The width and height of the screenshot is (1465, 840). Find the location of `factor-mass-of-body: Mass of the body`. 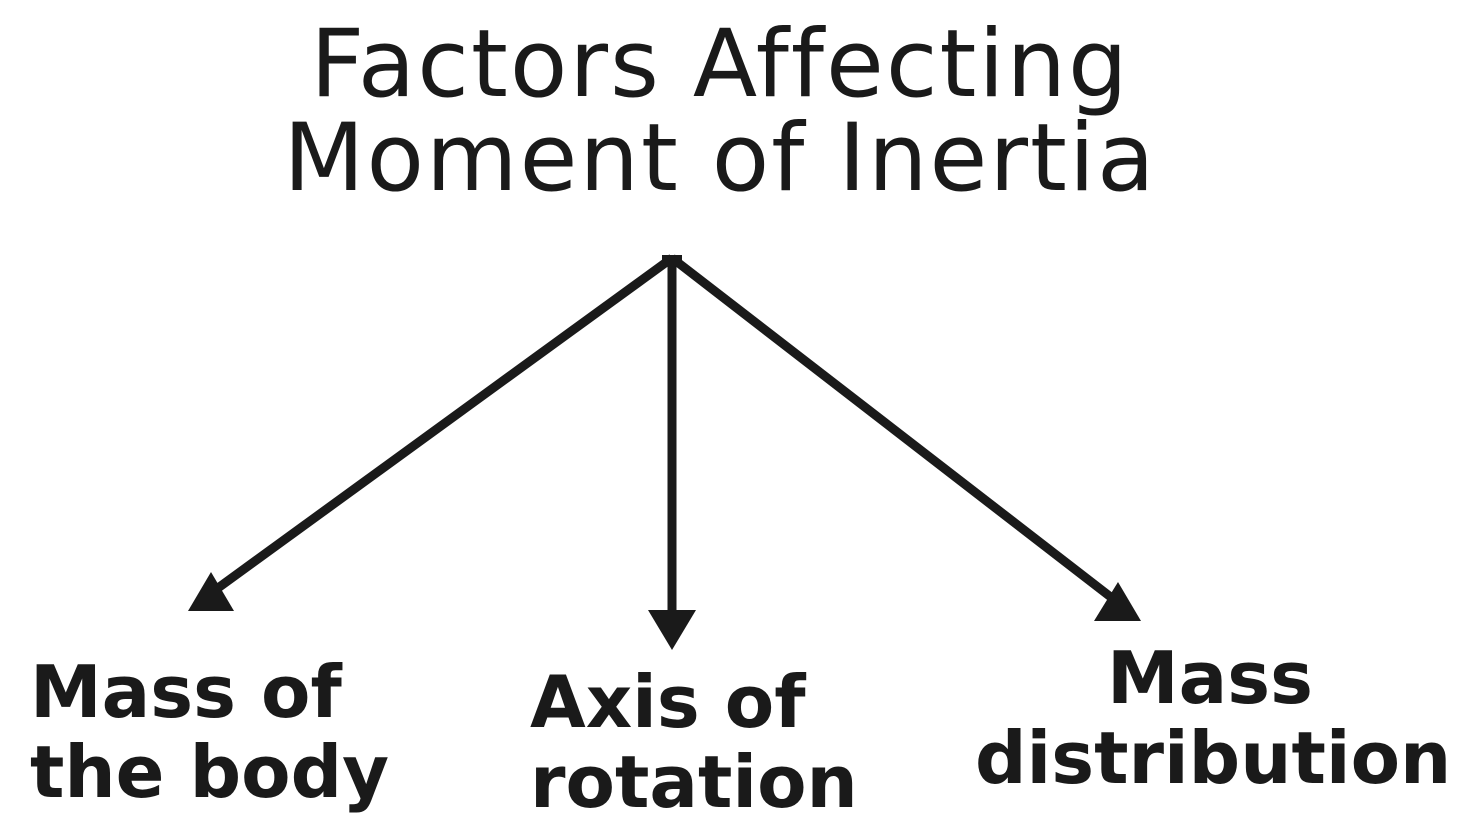

factor-mass-of-body: Mass of the body is located at coordinates (209, 732).